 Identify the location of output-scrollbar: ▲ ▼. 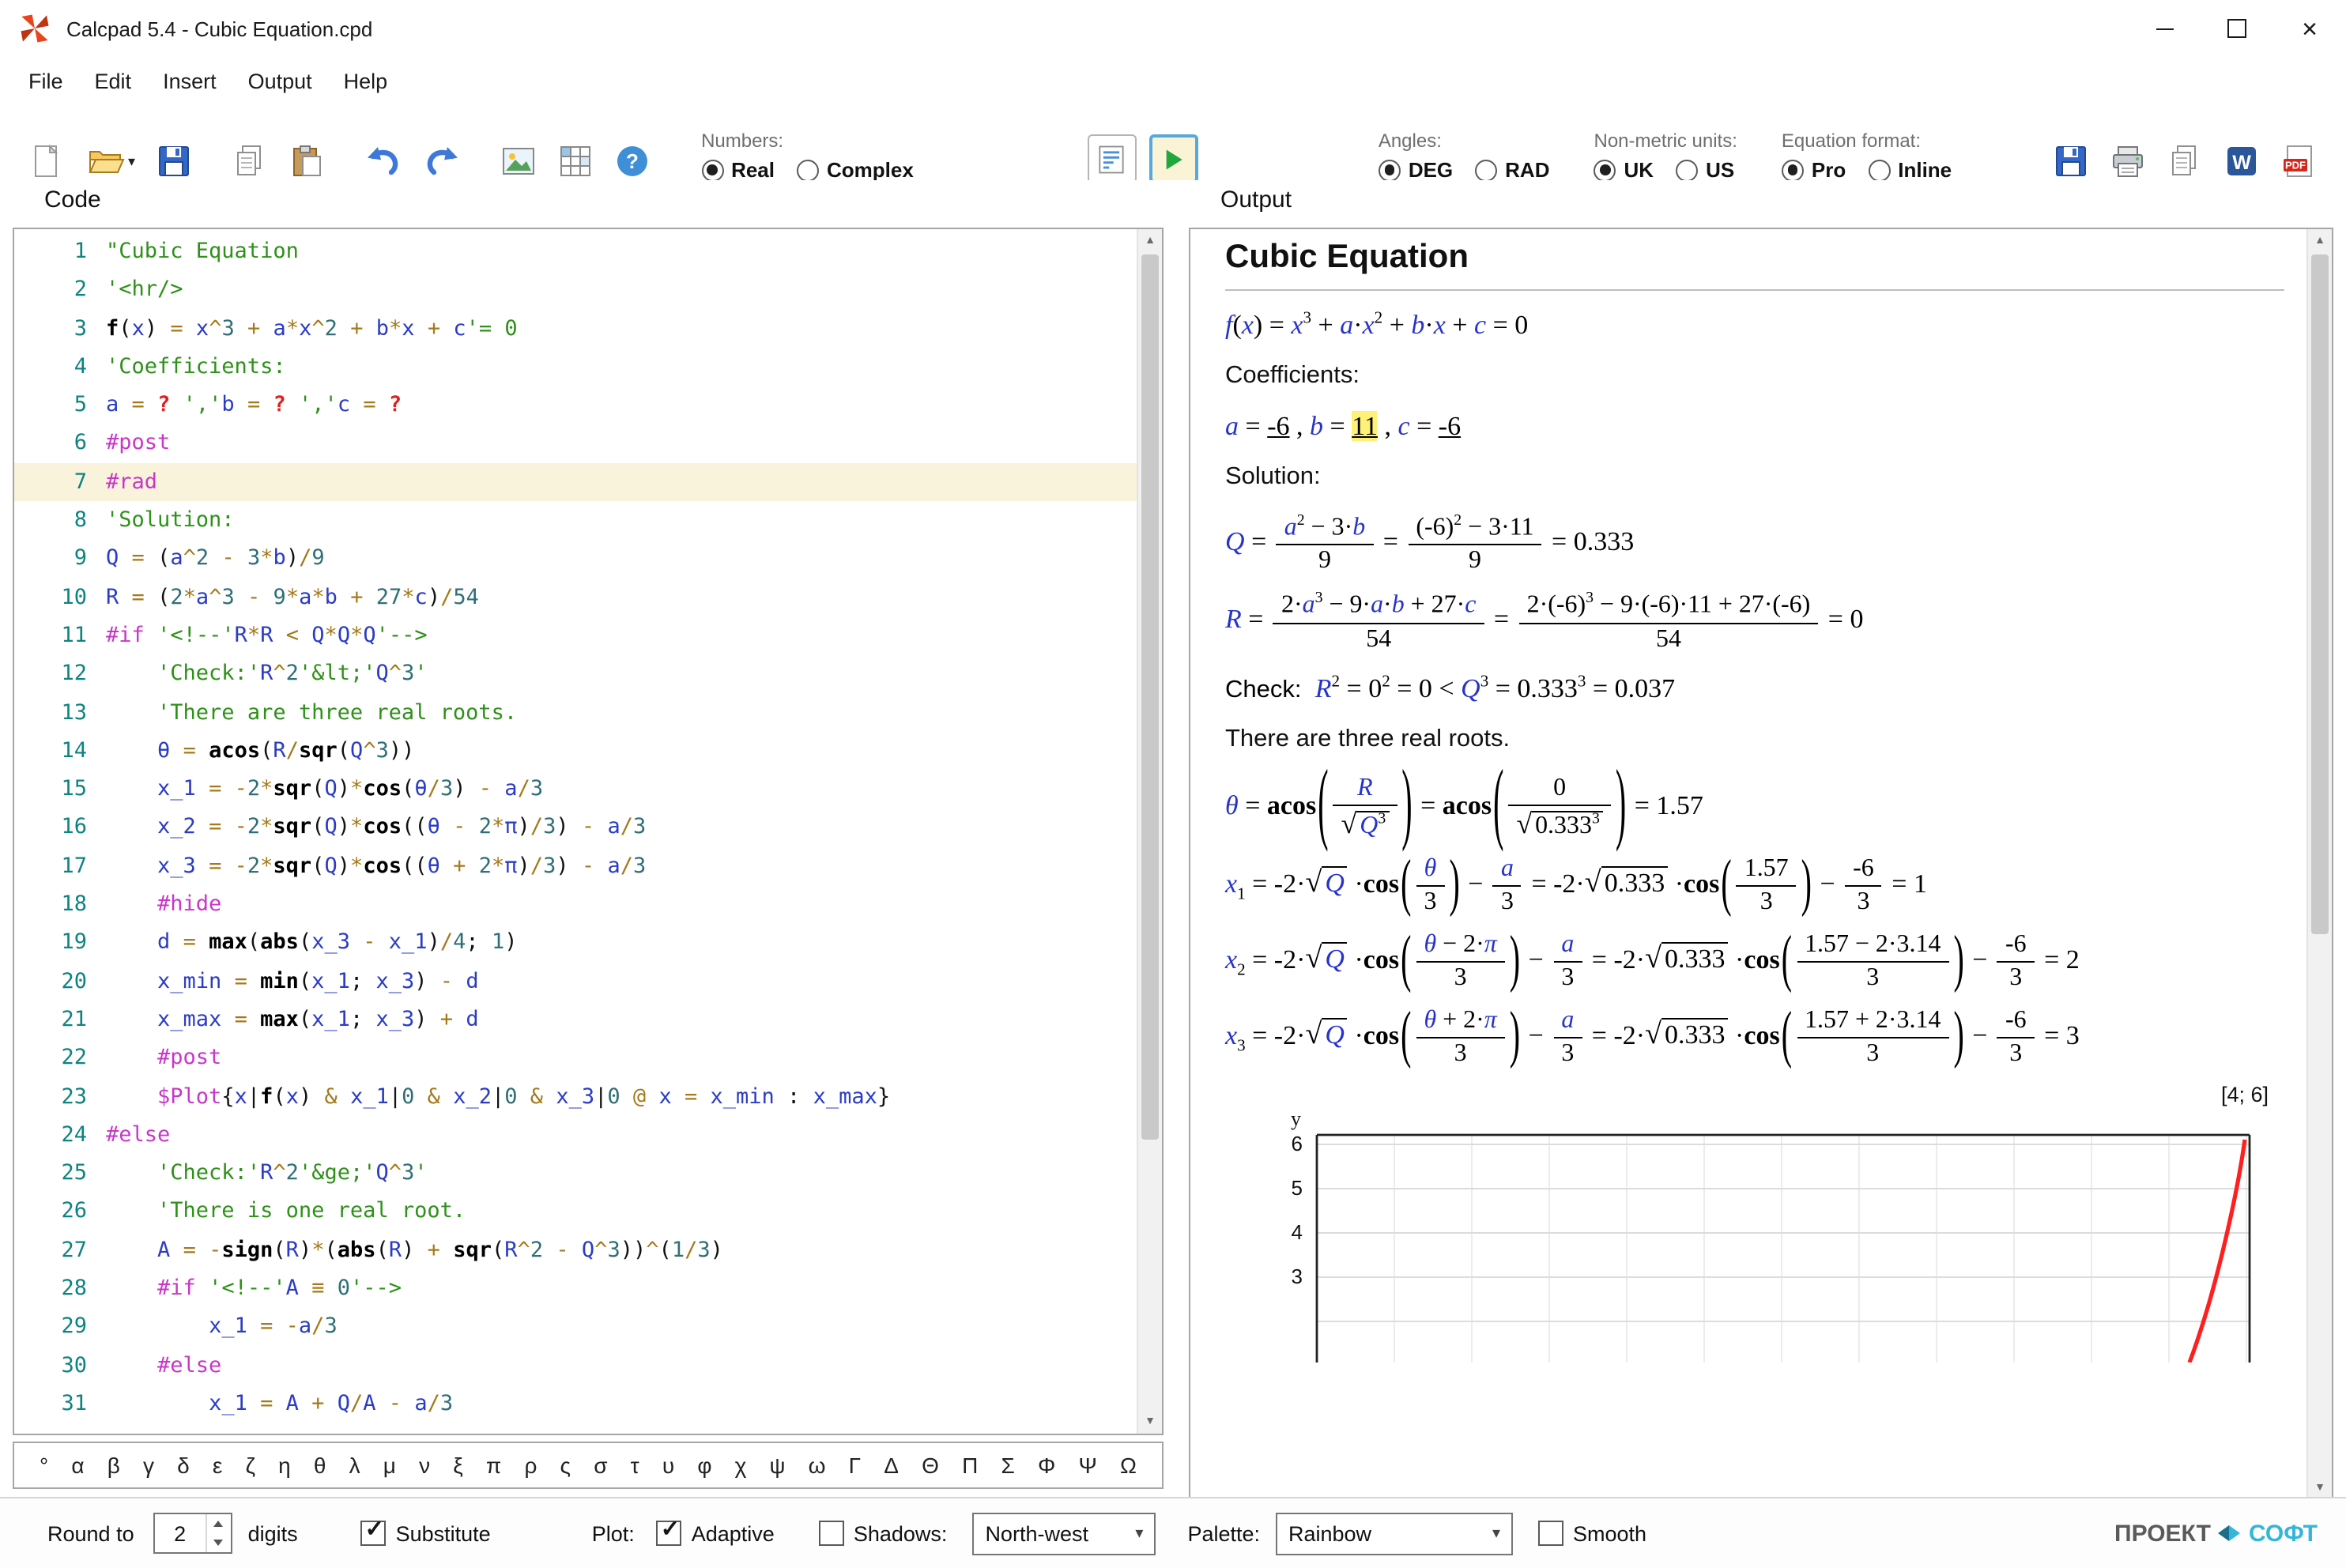
(2319, 864).